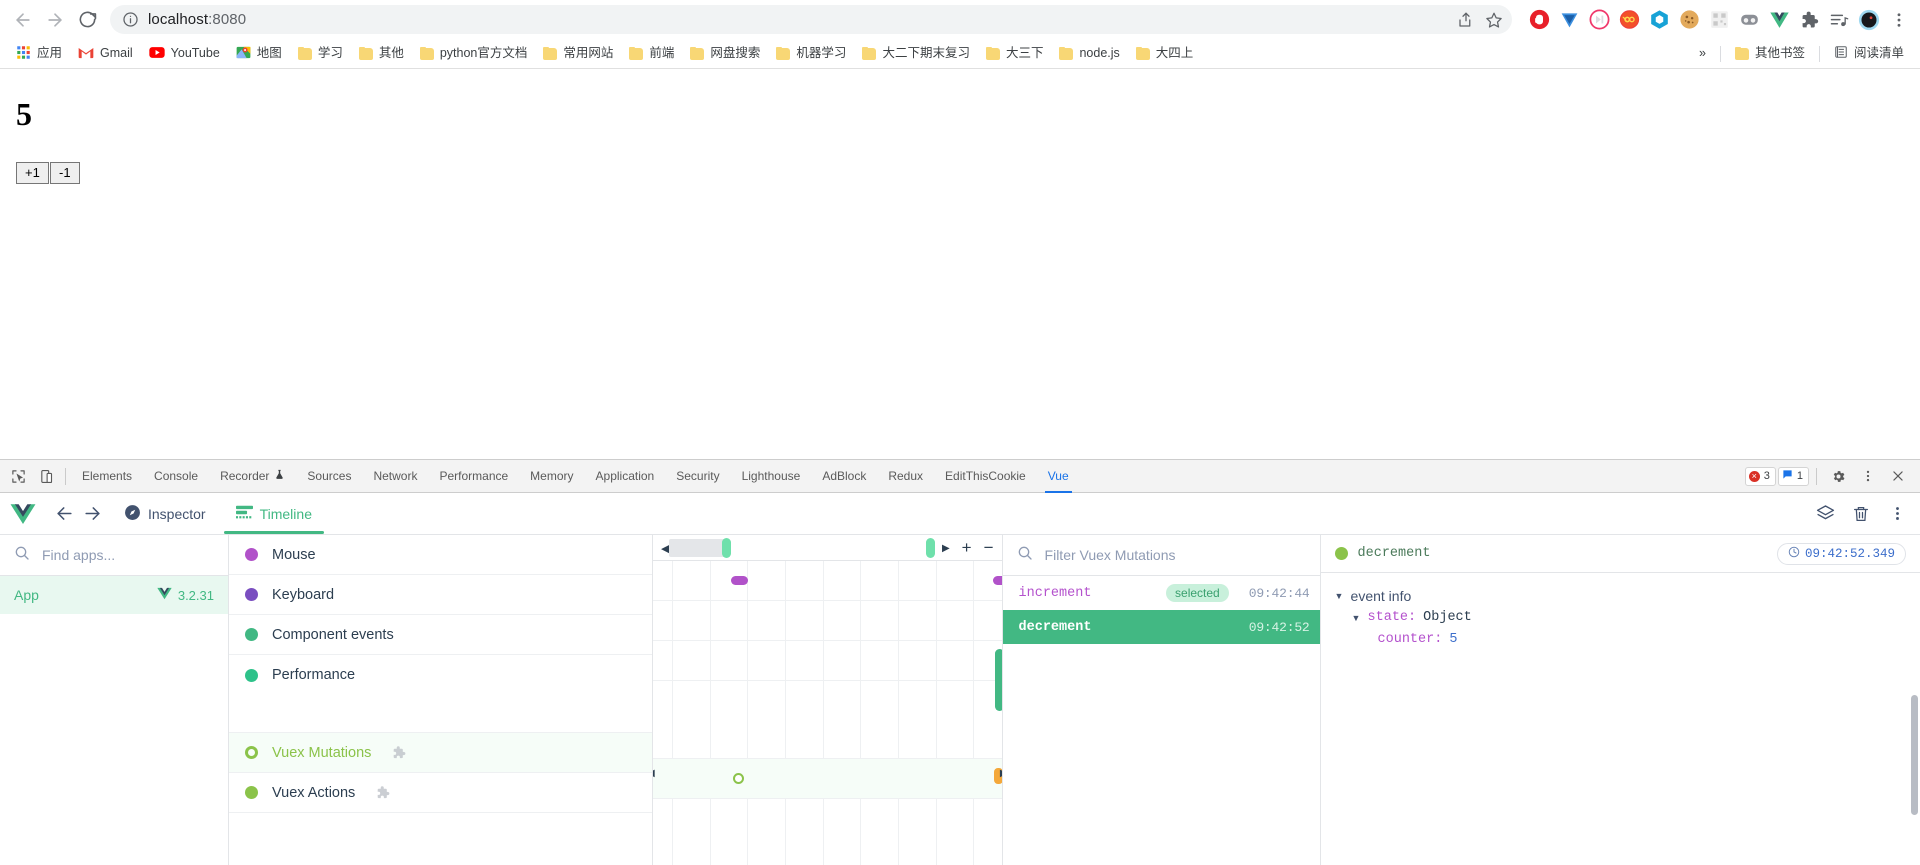 The height and width of the screenshot is (865, 1920). Describe the element at coordinates (92, 514) in the screenshot. I see `vue-forward-button` at that location.